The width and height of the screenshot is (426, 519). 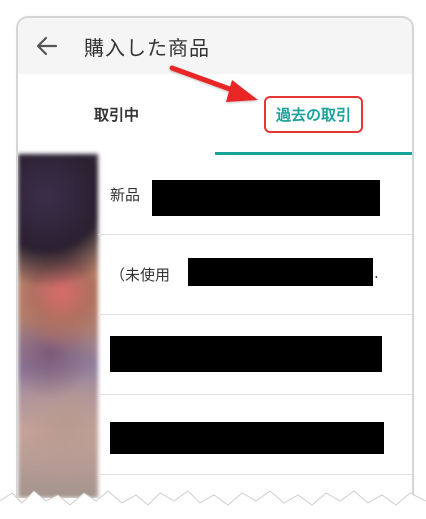 I want to click on list-item: 新品, so click(x=255, y=194).